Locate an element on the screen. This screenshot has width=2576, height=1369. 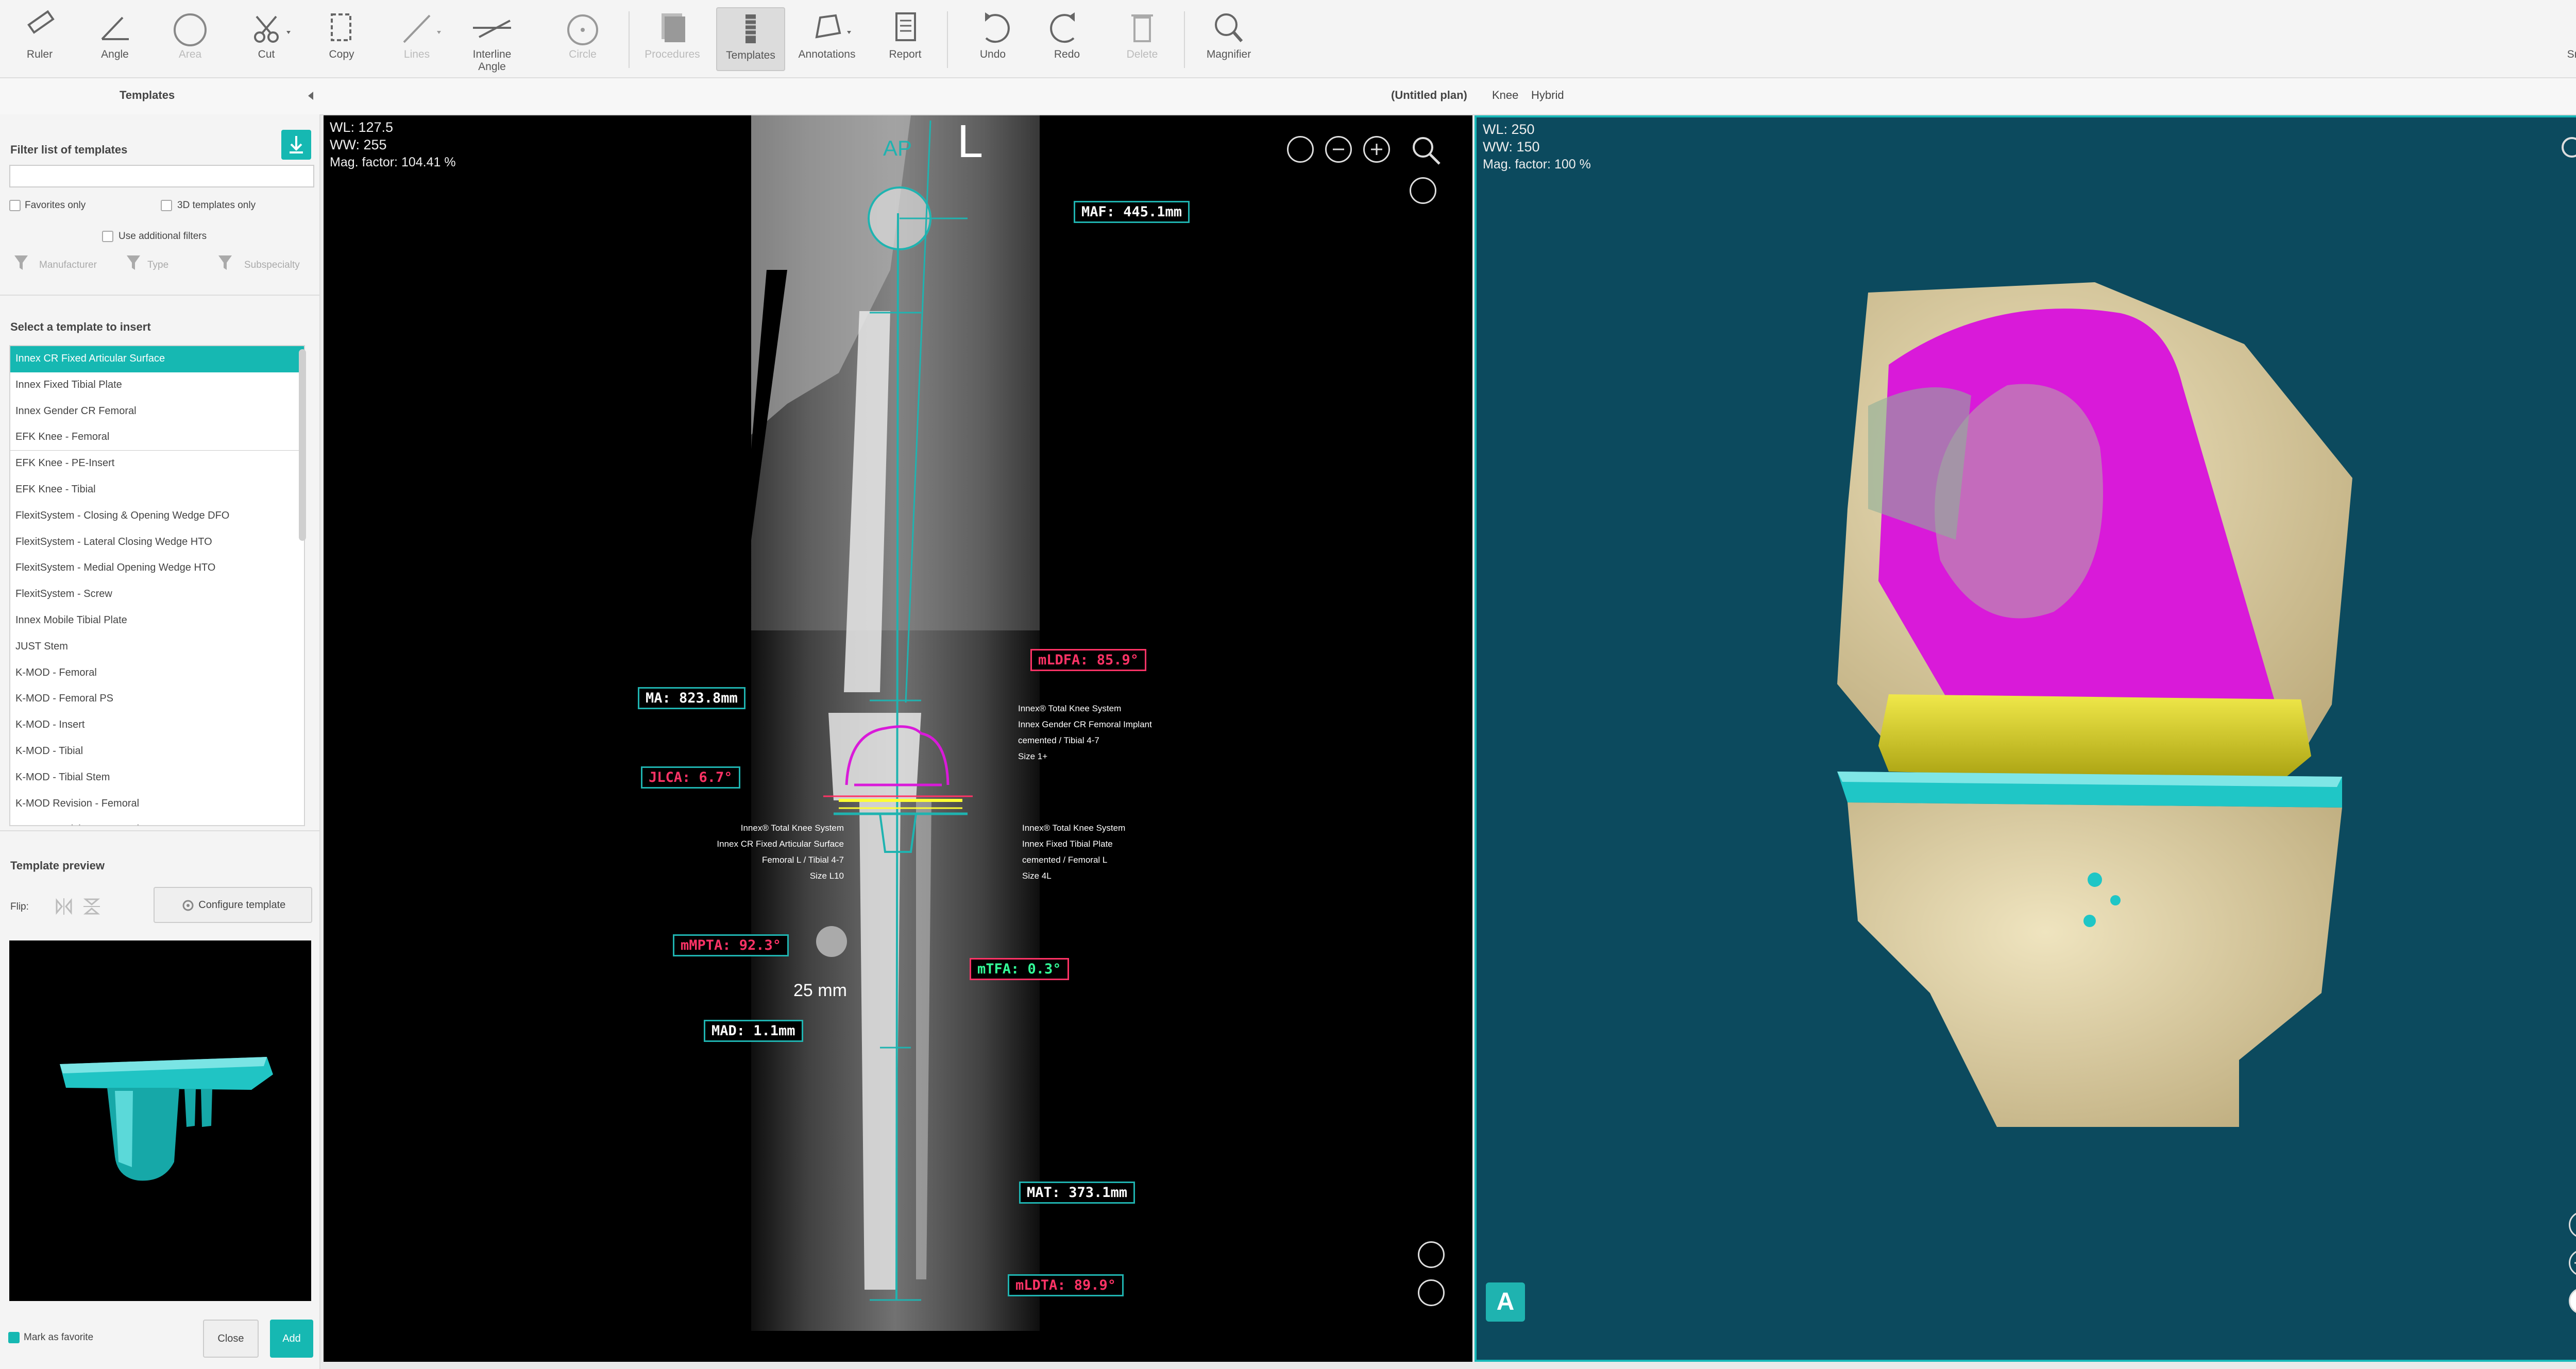
fit-view-button is located at coordinates (1300, 149).